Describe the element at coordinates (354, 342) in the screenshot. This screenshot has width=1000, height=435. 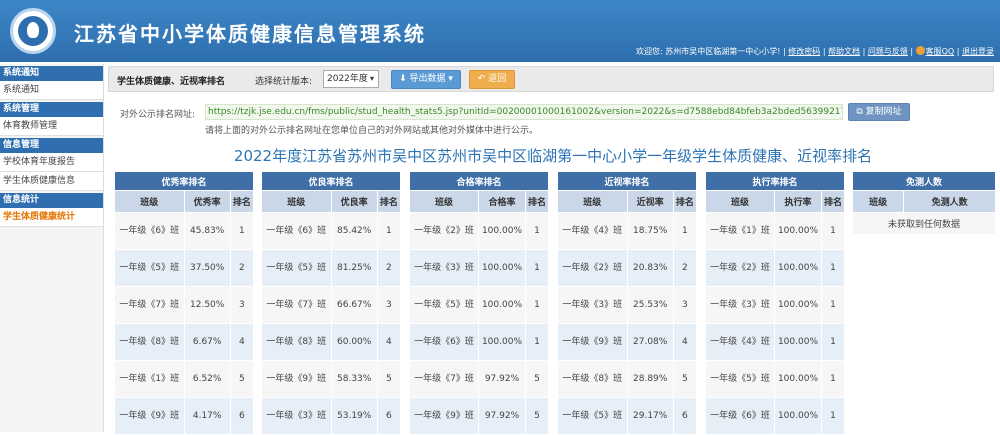
I see `rate-value-cell: 60.00%` at that location.